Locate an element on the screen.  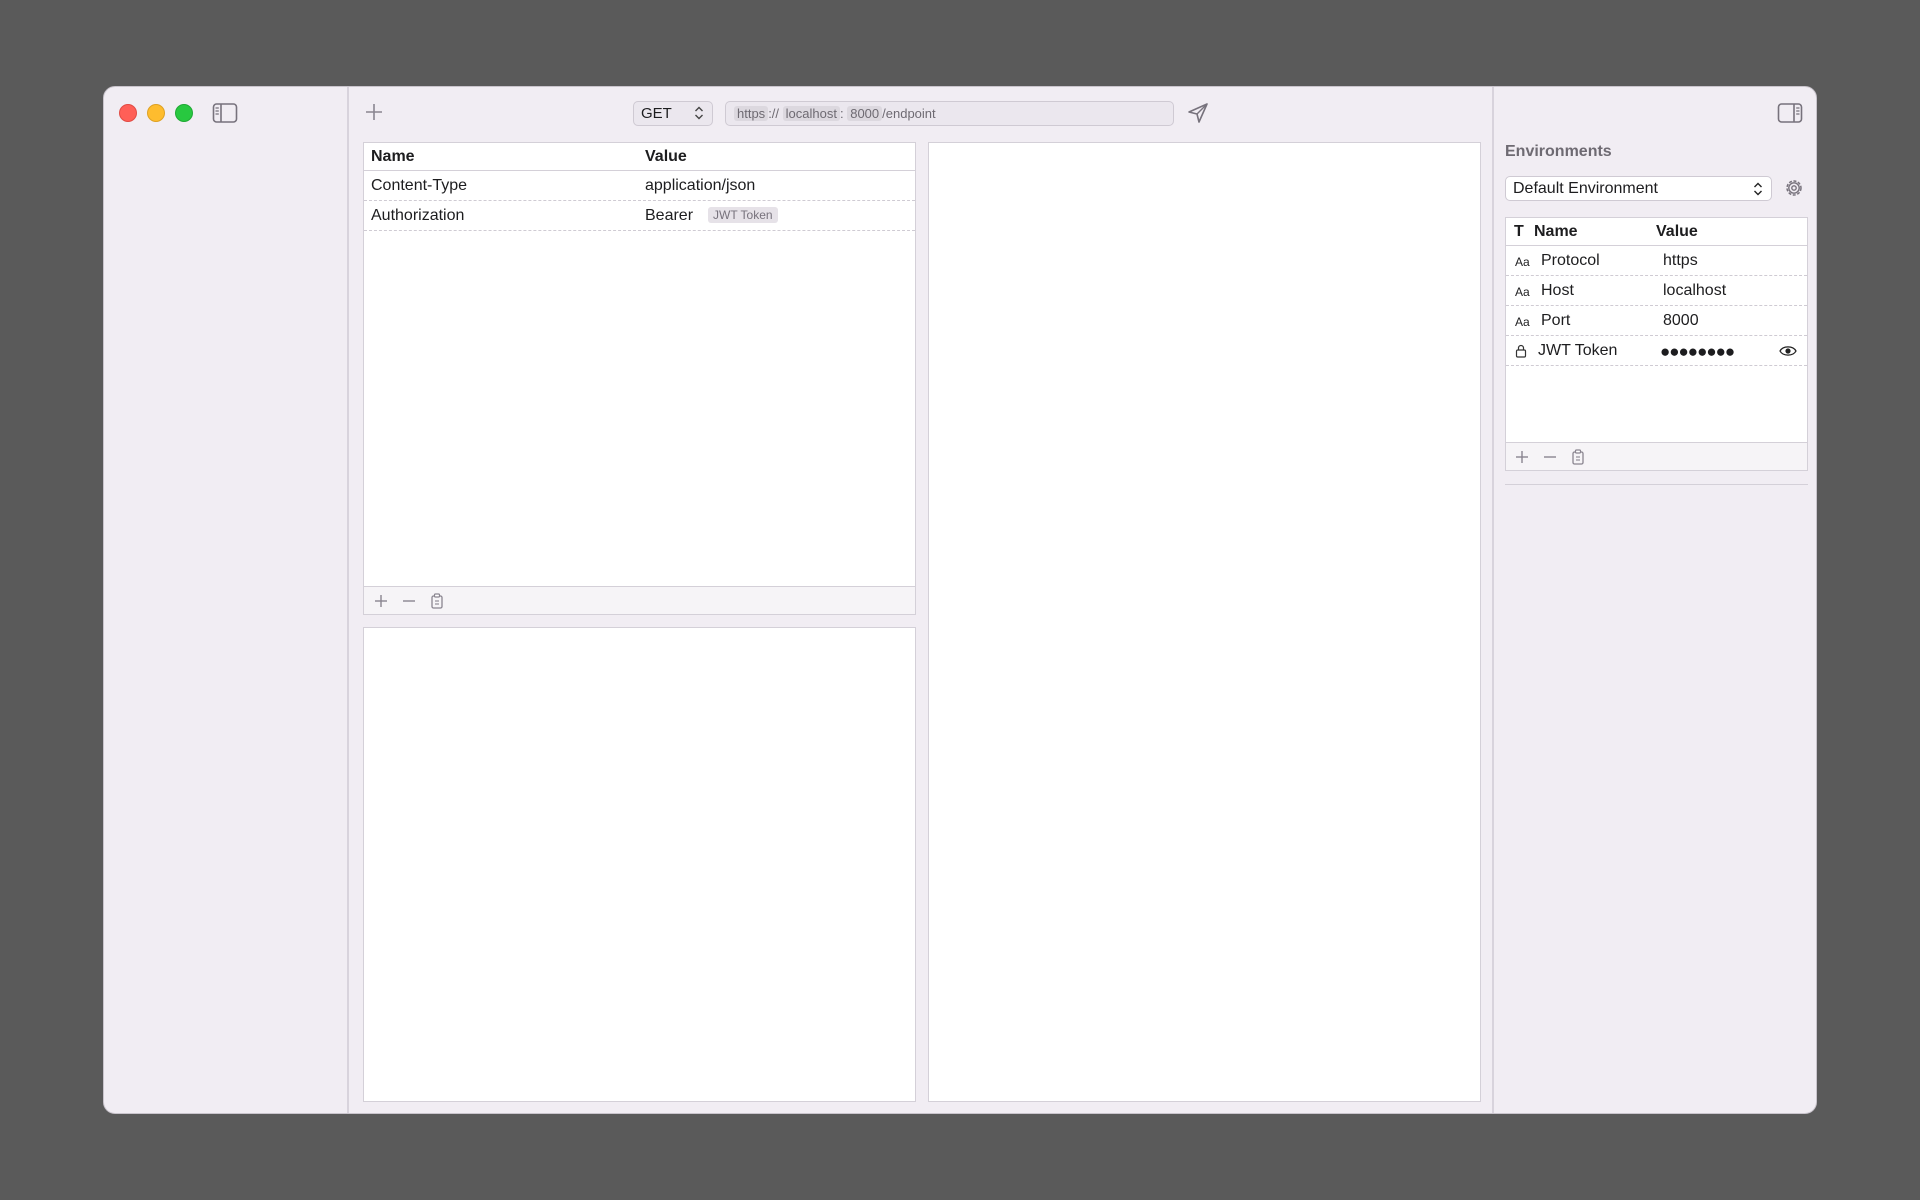
header-name: Authorization is located at coordinates (417, 216).